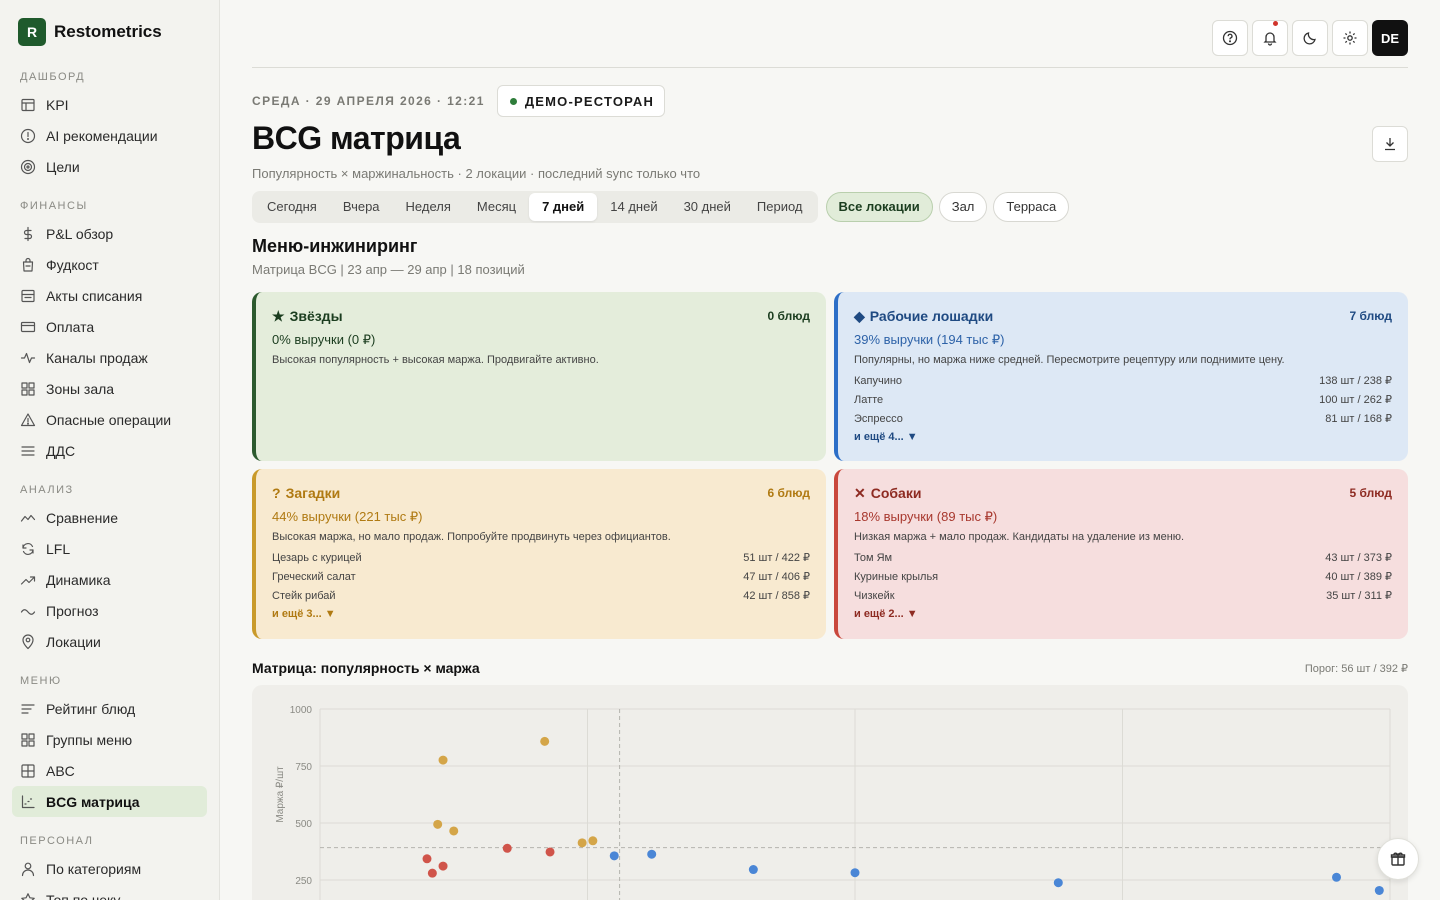  What do you see at coordinates (292, 207) in the screenshot?
I see `period-option: Сегодня` at bounding box center [292, 207].